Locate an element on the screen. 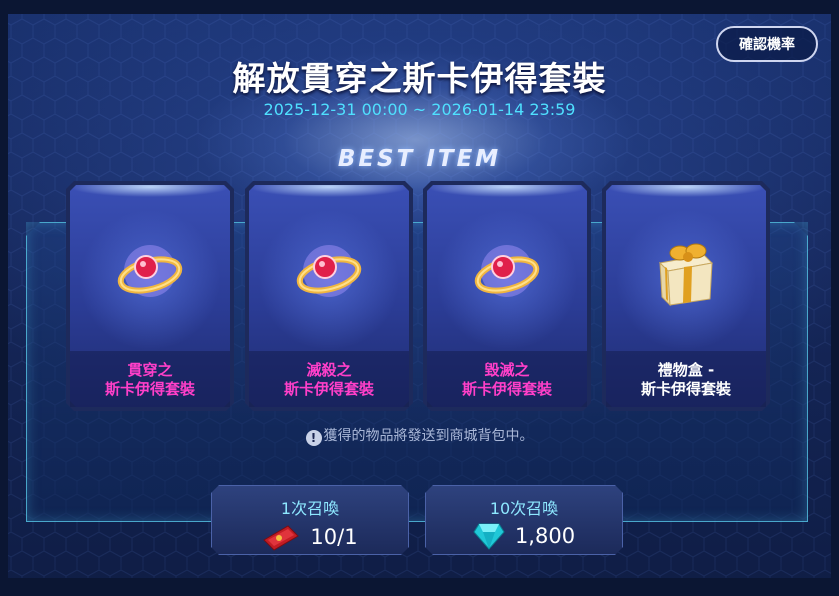  summon-cost-value: 10/1 is located at coordinates (334, 537).